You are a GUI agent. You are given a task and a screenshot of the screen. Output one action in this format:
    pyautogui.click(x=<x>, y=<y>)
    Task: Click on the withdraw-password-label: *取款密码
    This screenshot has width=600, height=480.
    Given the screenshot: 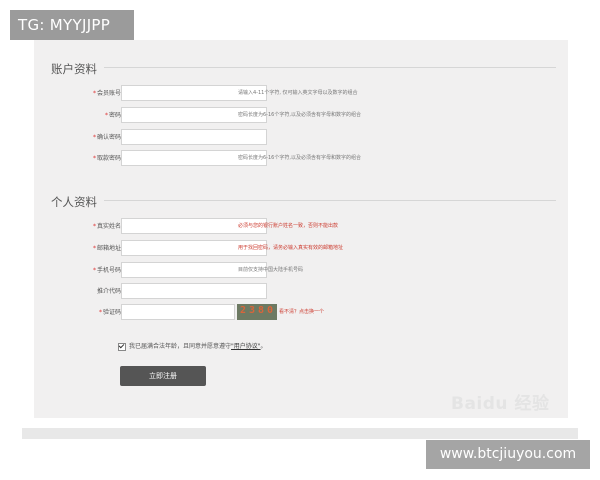 What is the action you would take?
    pyautogui.click(x=106, y=158)
    